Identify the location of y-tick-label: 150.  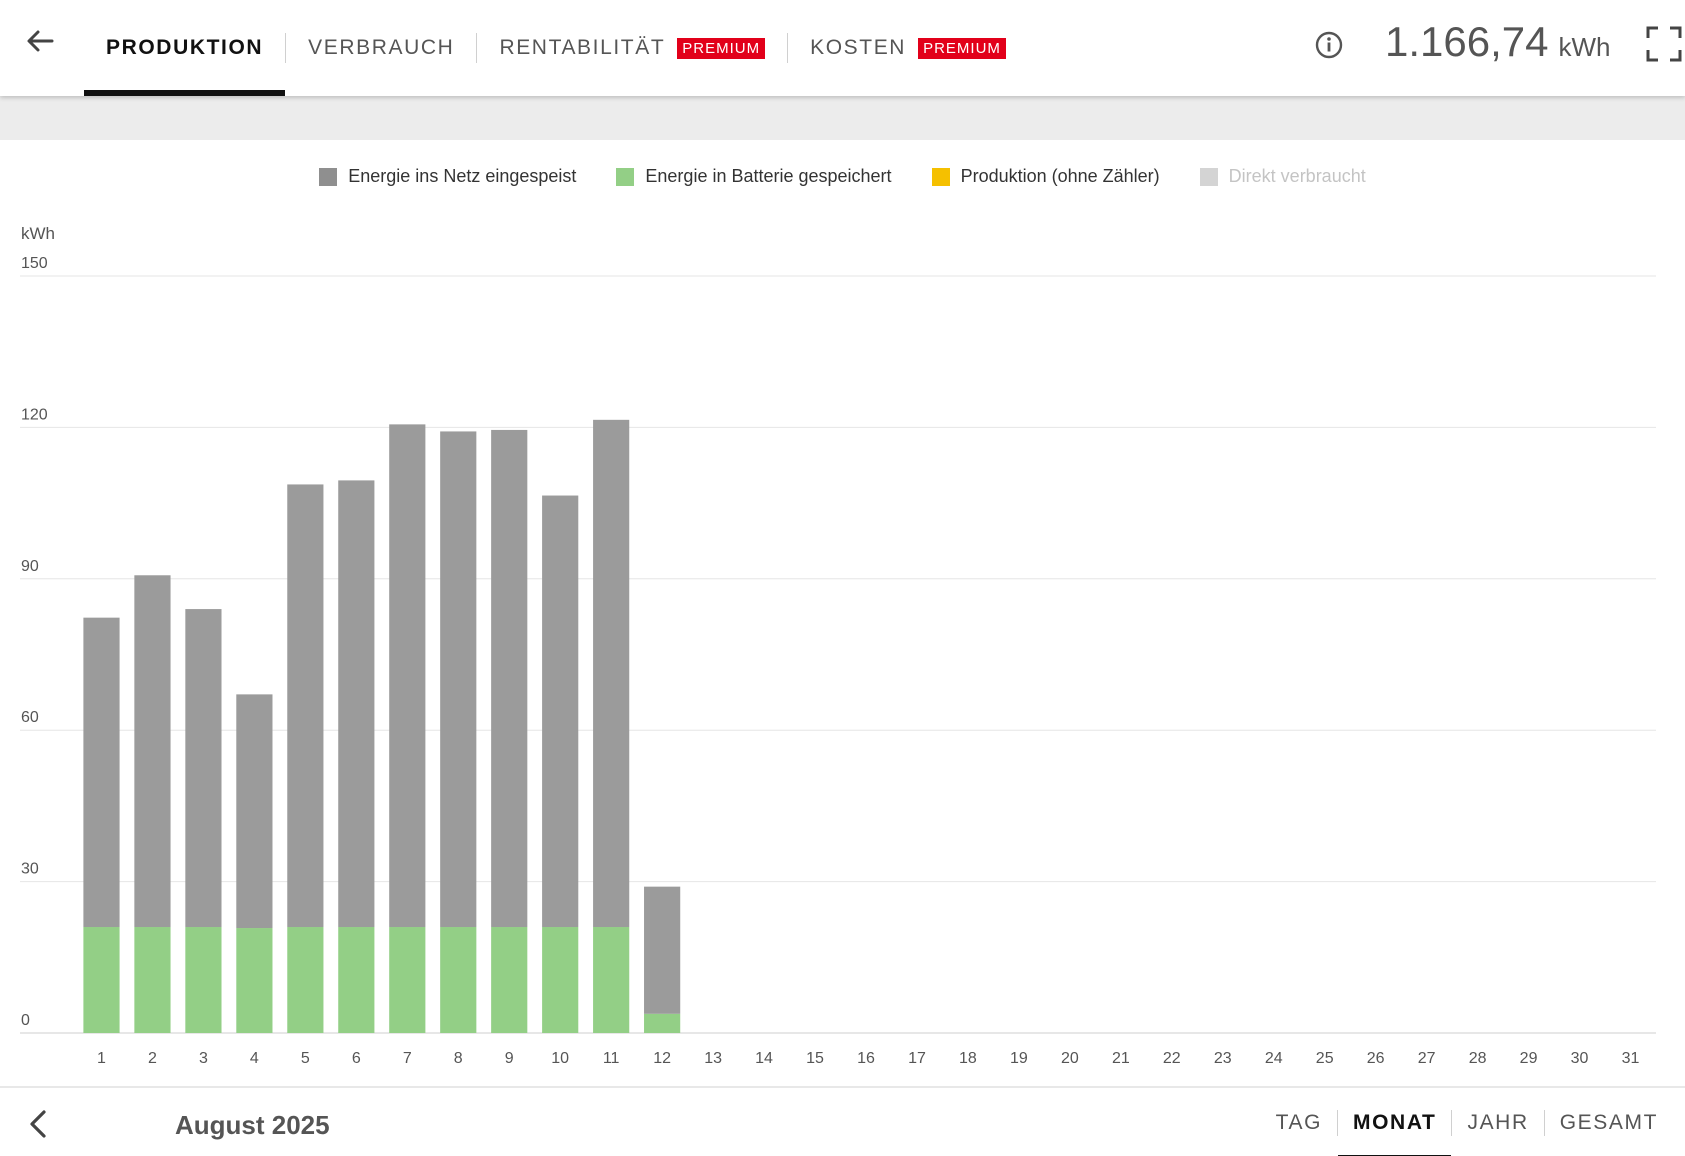
(34, 263).